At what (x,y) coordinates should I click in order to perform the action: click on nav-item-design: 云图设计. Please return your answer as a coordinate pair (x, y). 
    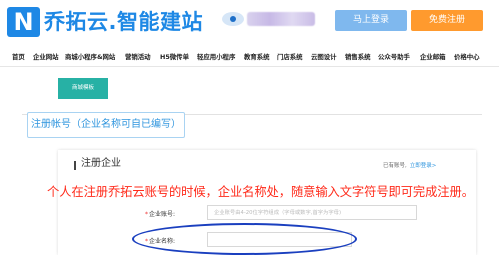
    Looking at the image, I should click on (324, 56).